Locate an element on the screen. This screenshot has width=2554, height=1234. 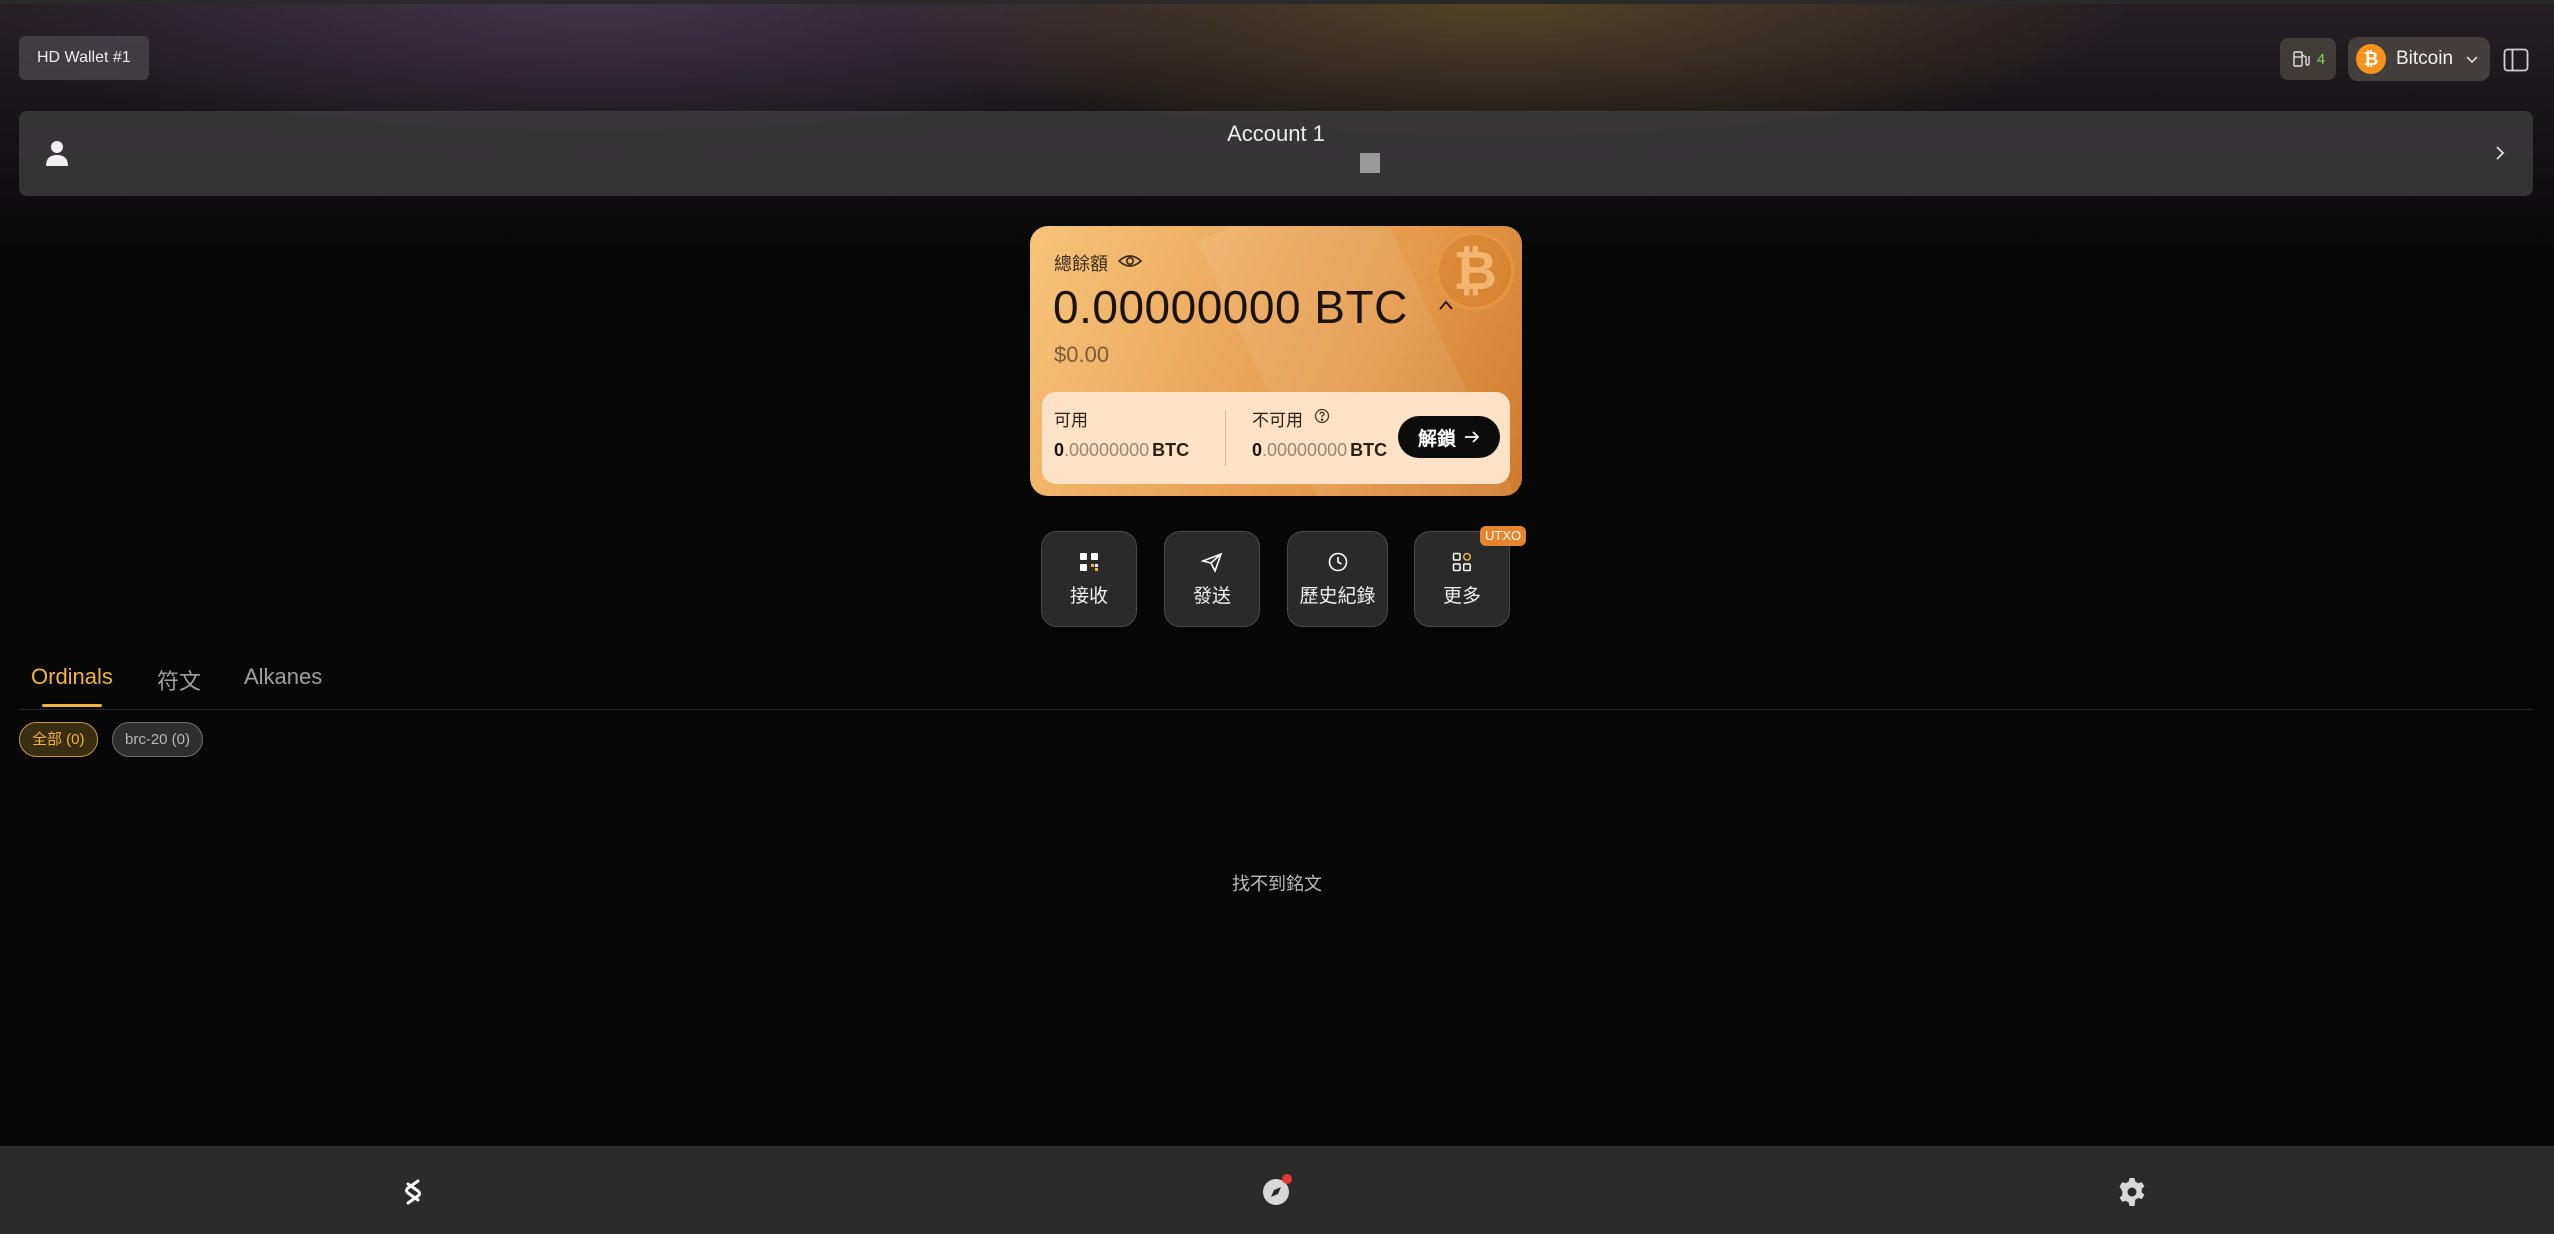
divider is located at coordinates (1225, 438).